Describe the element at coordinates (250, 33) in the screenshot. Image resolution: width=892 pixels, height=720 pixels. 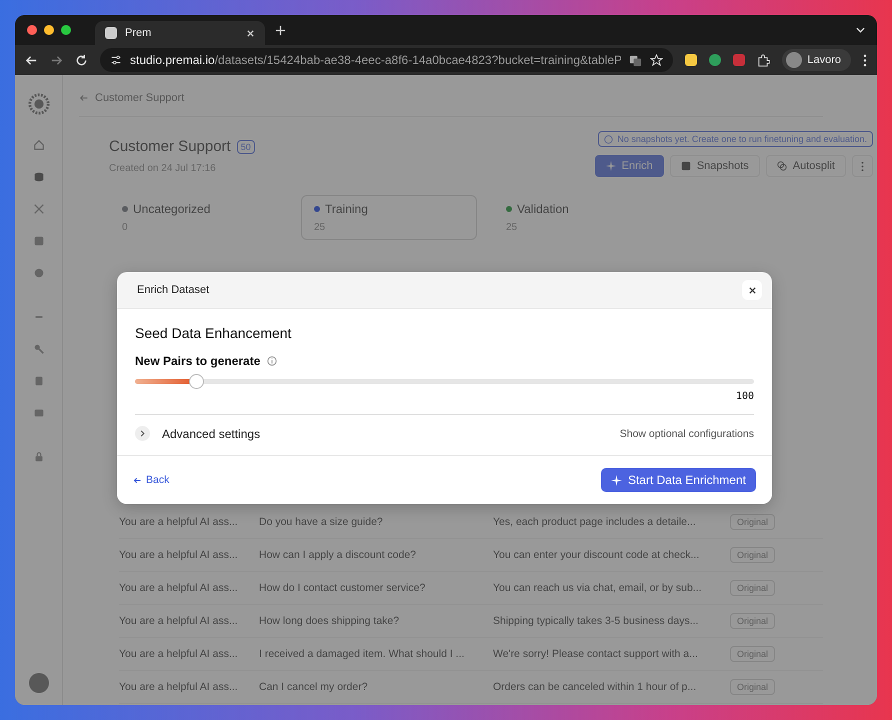
I see `close-tab-icon` at that location.